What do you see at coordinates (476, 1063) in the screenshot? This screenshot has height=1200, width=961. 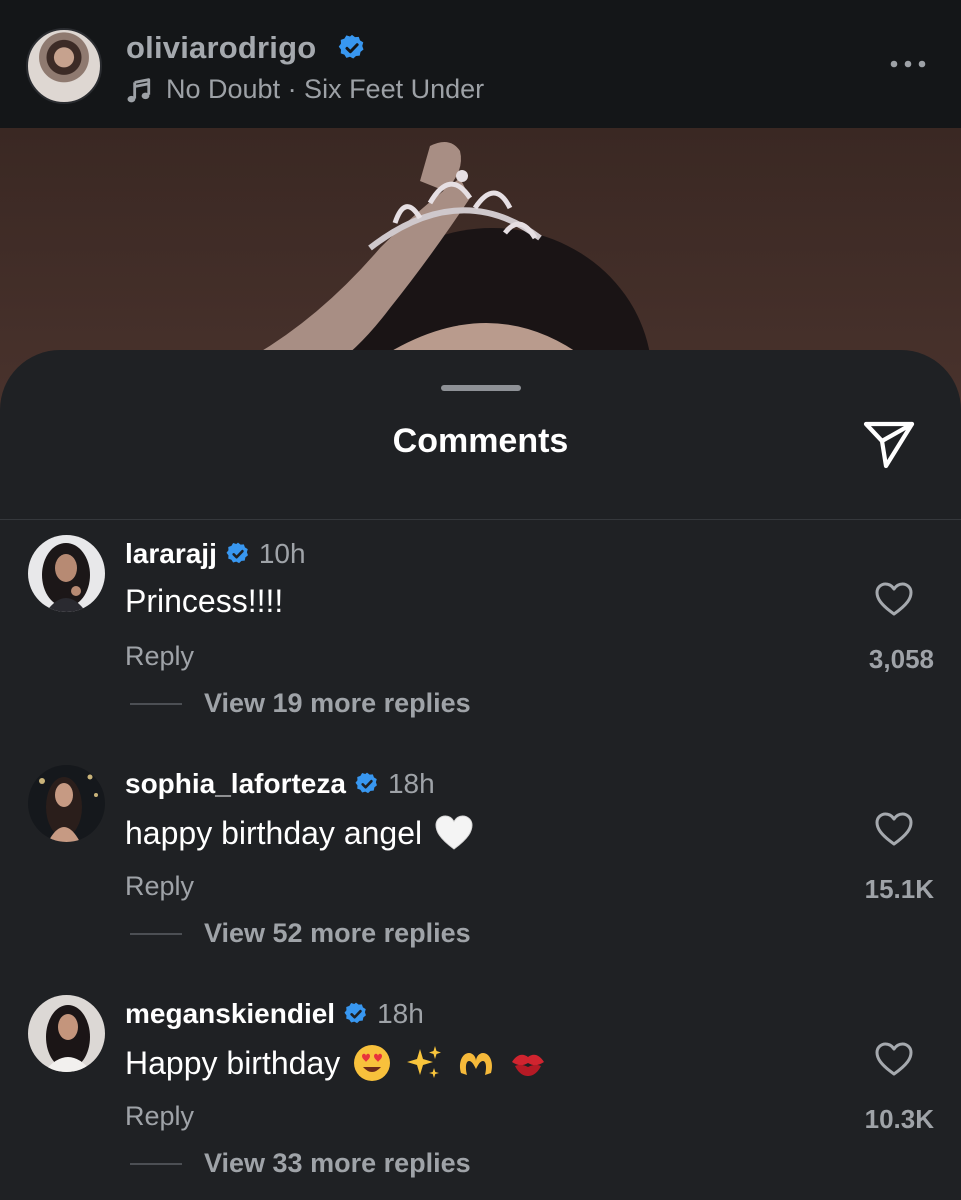 I see `heart-hands-emoji-icon` at bounding box center [476, 1063].